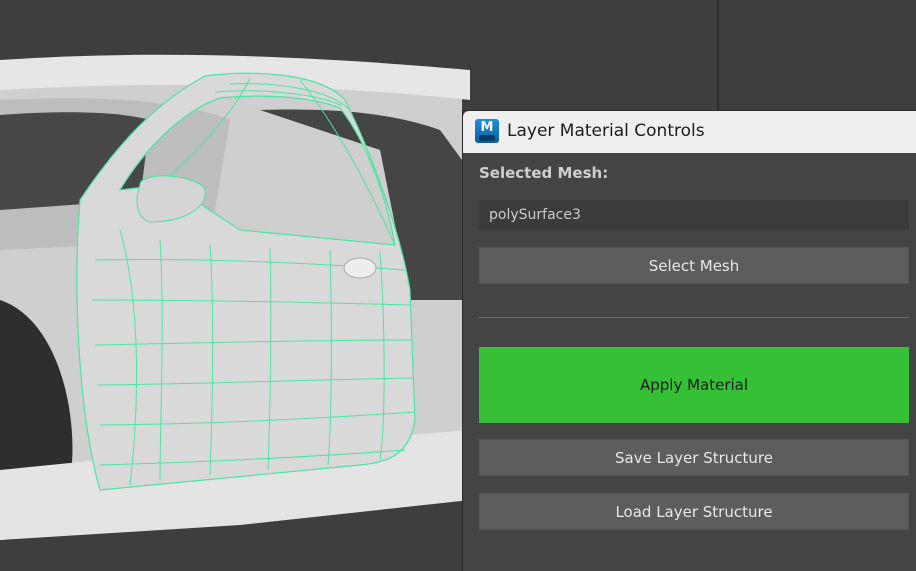  Describe the element at coordinates (694, 385) in the screenshot. I see `apply-material-button: Apply Material` at that location.